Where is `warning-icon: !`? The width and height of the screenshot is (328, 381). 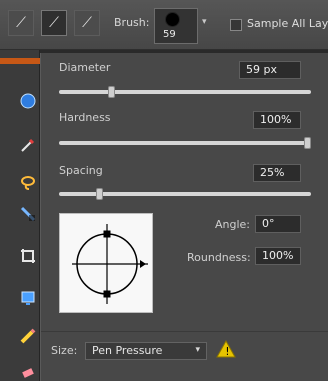 warning-icon: ! is located at coordinates (226, 349).